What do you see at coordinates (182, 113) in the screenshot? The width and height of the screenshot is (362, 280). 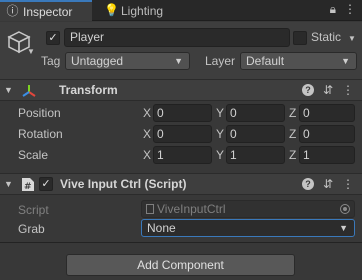 I see `position-x-field: 0` at bounding box center [182, 113].